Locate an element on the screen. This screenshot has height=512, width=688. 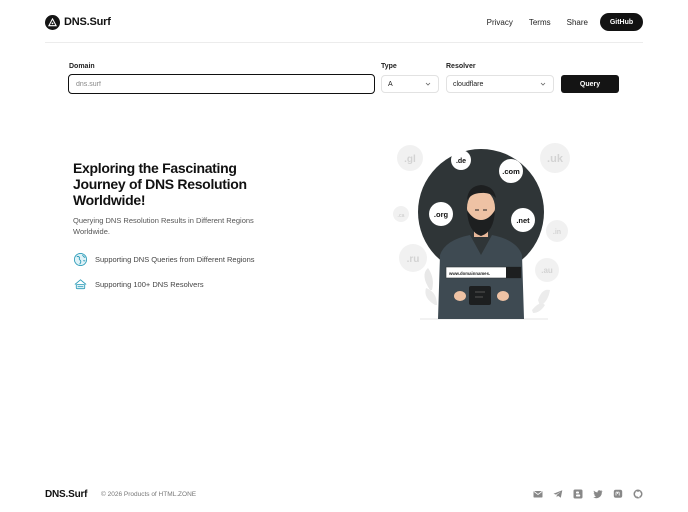
mail-icon is located at coordinates (538, 494).